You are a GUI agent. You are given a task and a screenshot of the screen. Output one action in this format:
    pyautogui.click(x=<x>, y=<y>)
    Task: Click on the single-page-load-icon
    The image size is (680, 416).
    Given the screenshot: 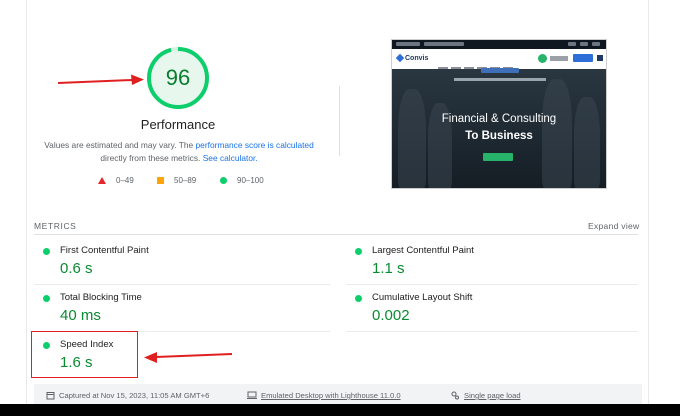 What is the action you would take?
    pyautogui.click(x=455, y=395)
    